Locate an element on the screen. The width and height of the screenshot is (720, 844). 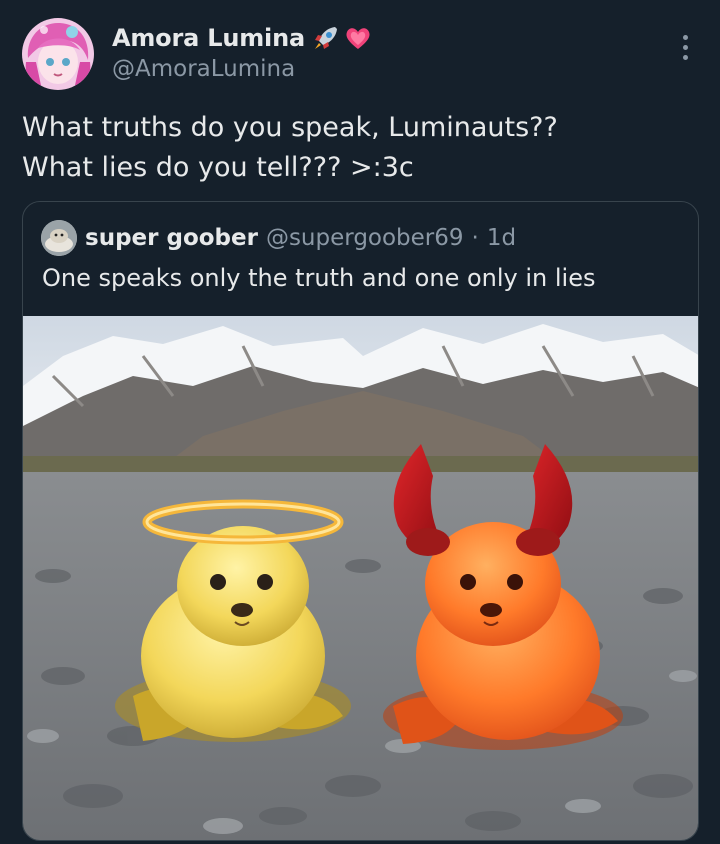
author-avatar is located at coordinates (58, 54).